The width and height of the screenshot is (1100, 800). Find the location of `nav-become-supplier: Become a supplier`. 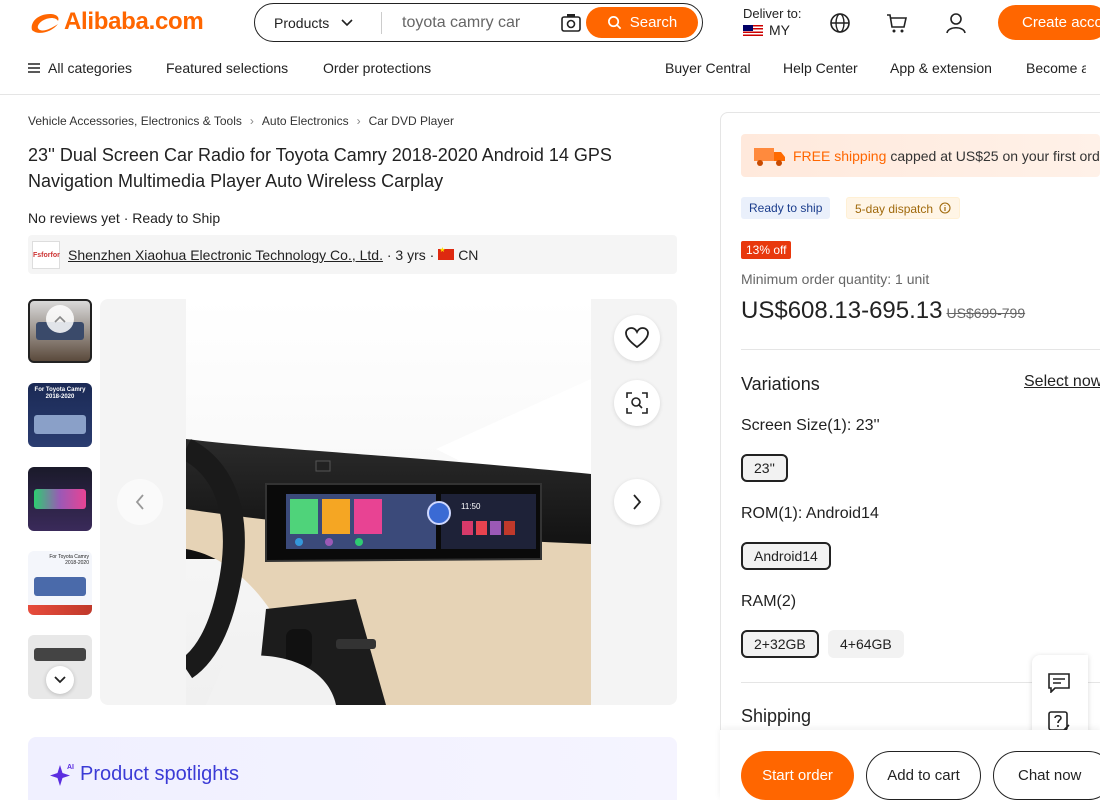

nav-become-supplier: Become a supplier is located at coordinates (1056, 68).